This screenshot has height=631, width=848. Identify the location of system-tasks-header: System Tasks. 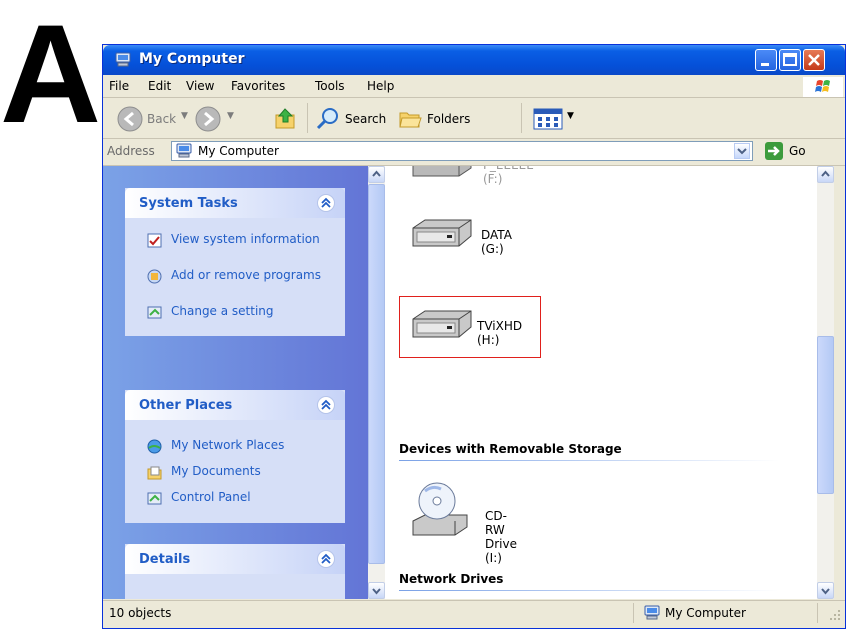
(235, 203).